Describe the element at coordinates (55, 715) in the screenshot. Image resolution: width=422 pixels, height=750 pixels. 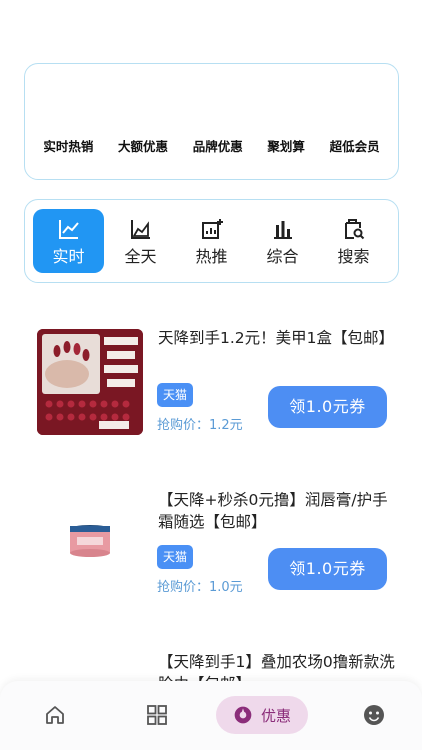
I see `home-icon` at that location.